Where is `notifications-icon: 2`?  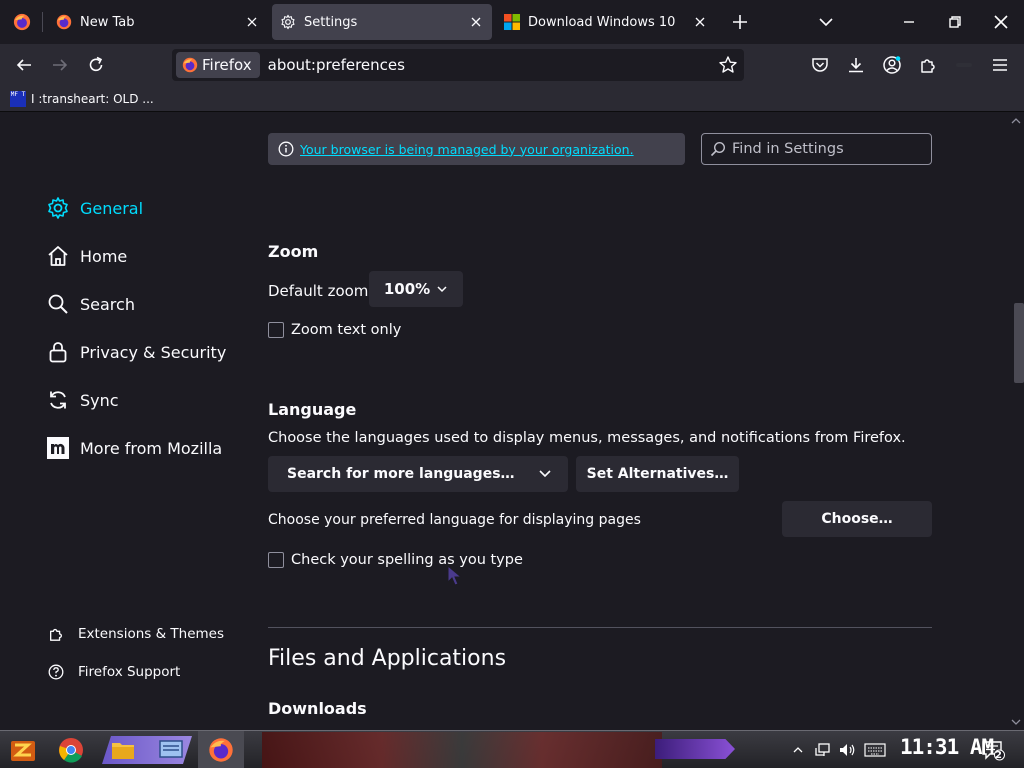
notifications-icon: 2 is located at coordinates (993, 750).